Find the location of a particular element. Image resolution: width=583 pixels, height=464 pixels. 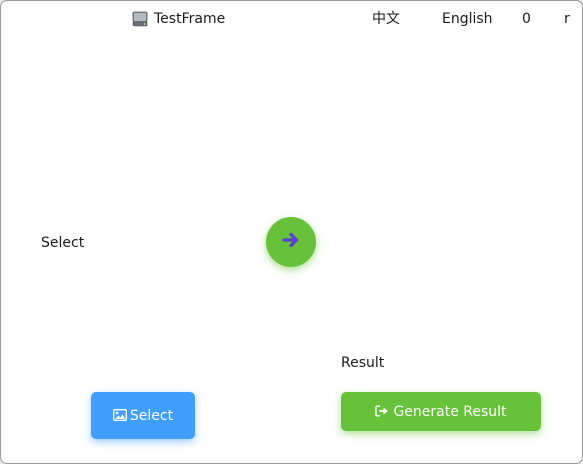

arrow-right-icon is located at coordinates (291, 242).